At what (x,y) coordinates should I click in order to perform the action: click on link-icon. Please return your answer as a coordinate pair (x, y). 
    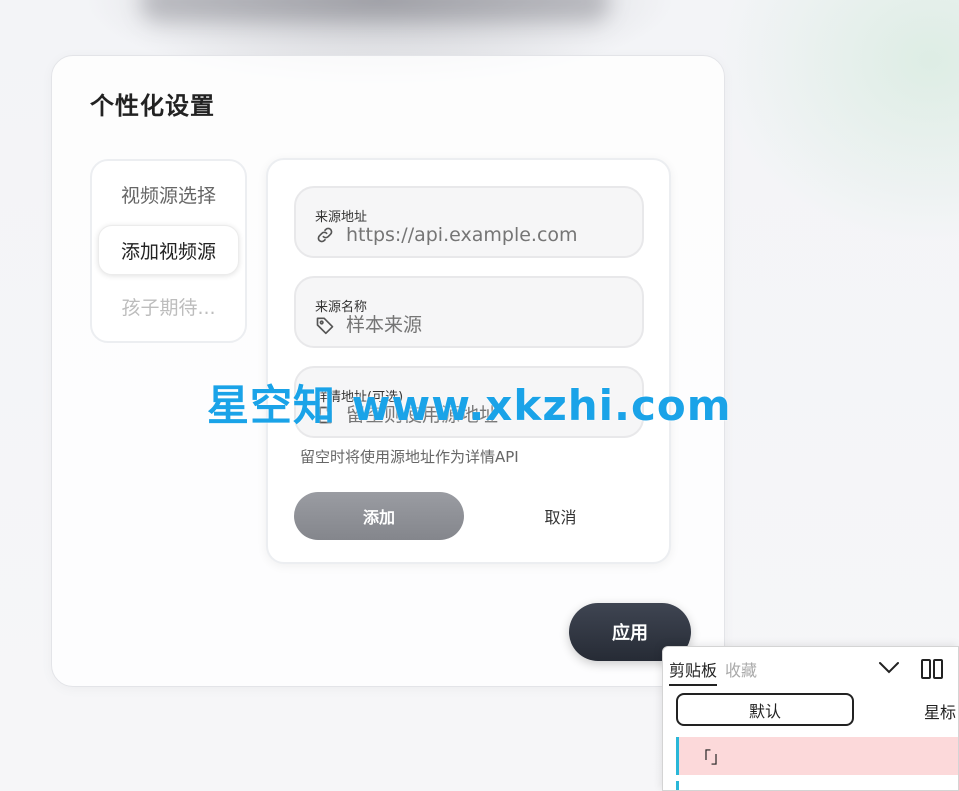
    Looking at the image, I should click on (326, 235).